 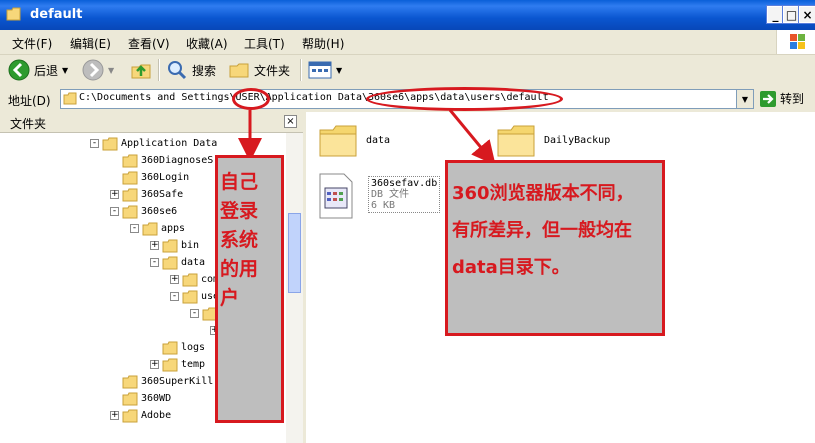 What do you see at coordinates (239, 269) in the screenshot?
I see `user-note-line: 的用` at bounding box center [239, 269].